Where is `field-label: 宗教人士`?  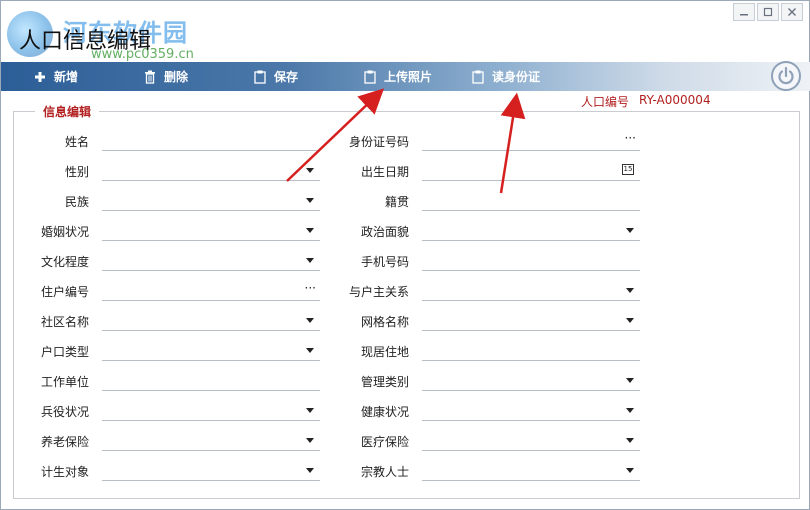
field-label: 宗教人士 is located at coordinates (384, 472).